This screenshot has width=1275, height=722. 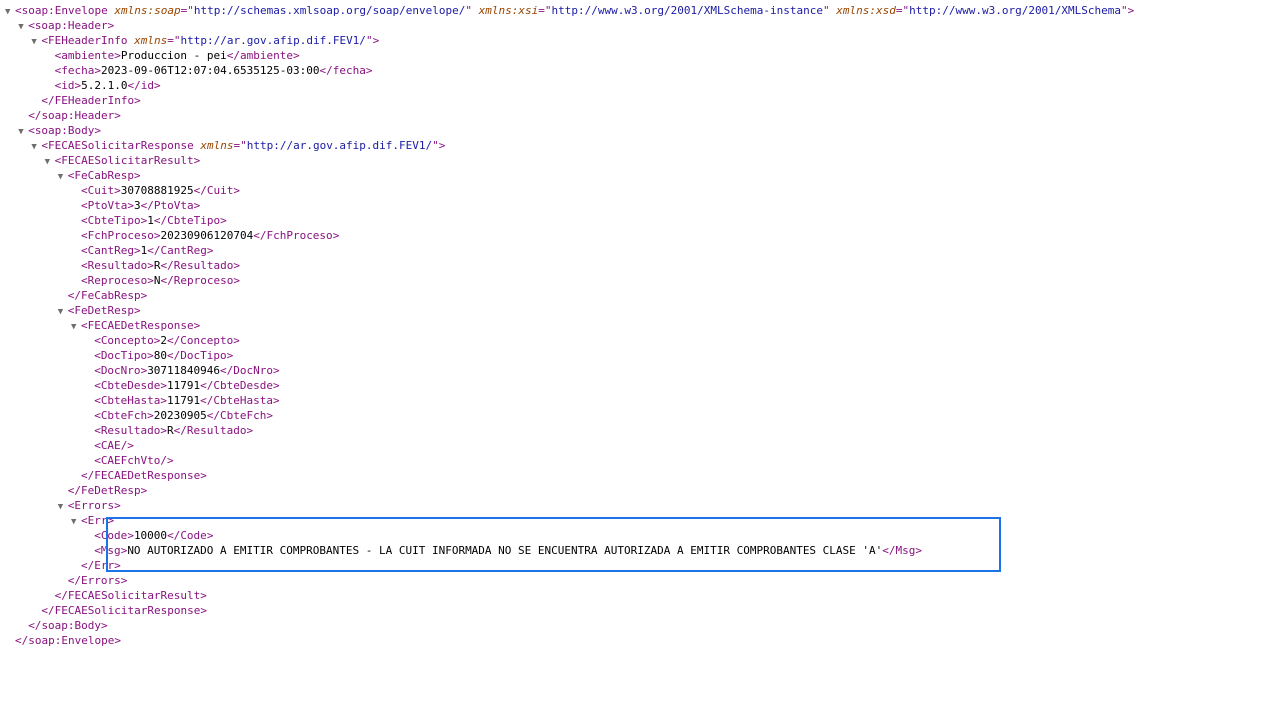 I want to click on tag-bracket: />, so click(x=127, y=445).